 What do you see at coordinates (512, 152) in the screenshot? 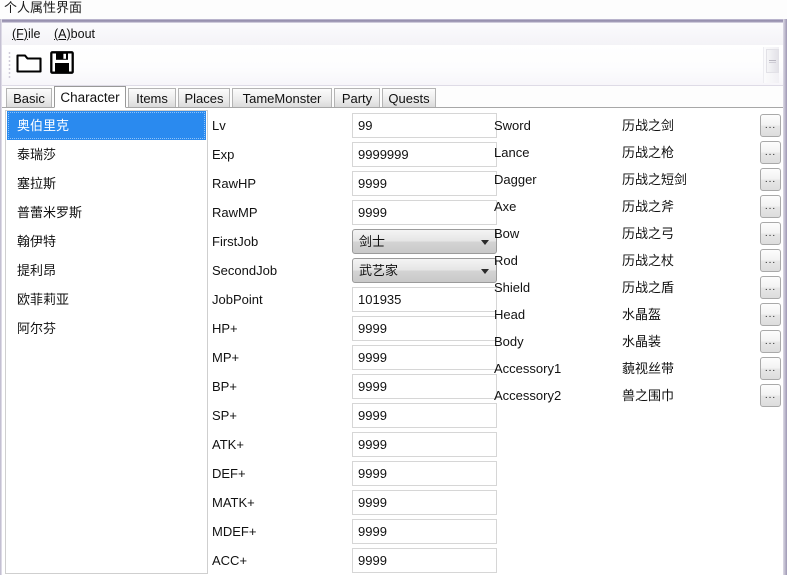
I see `equipment-slot-lance: Lance` at bounding box center [512, 152].